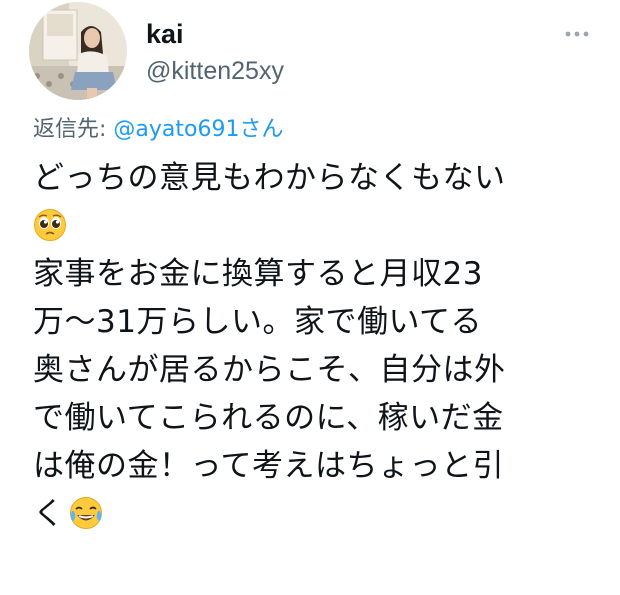 This screenshot has width=620, height=595. I want to click on user-handle: @kitten25xy, so click(215, 71).